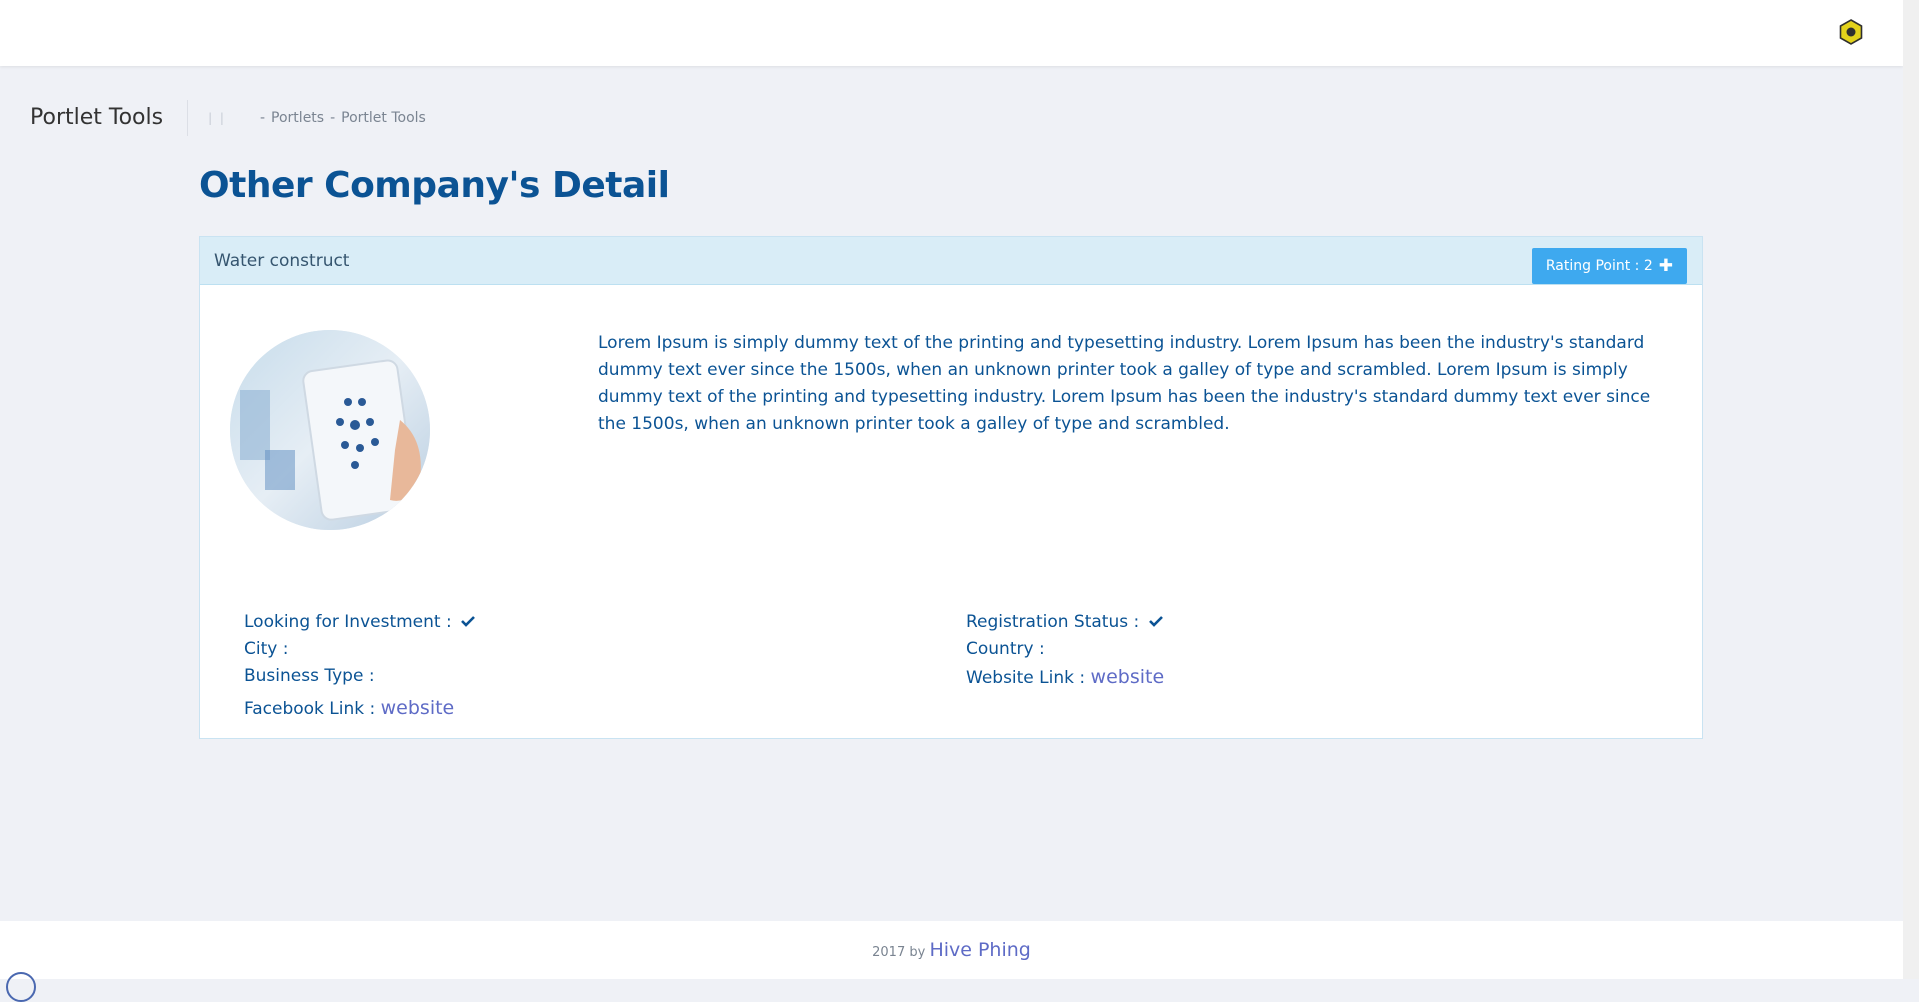 The width and height of the screenshot is (1919, 1002). I want to click on breadcrumb: | | - Portlets - Portlet Tools, so click(317, 118).